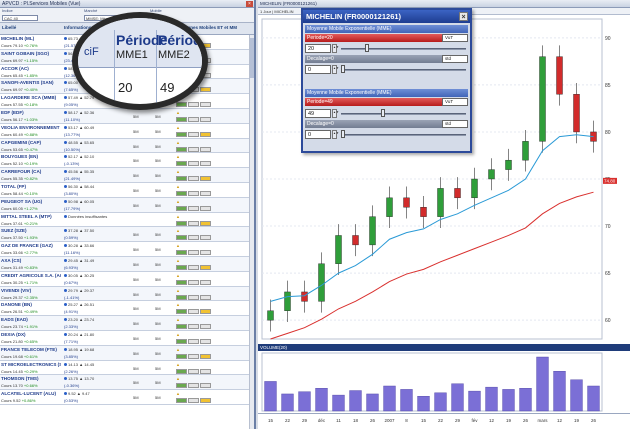  What do you see at coordinates (455, 59) in the screenshot?
I see `mme1-offset-combo: std` at bounding box center [455, 59].